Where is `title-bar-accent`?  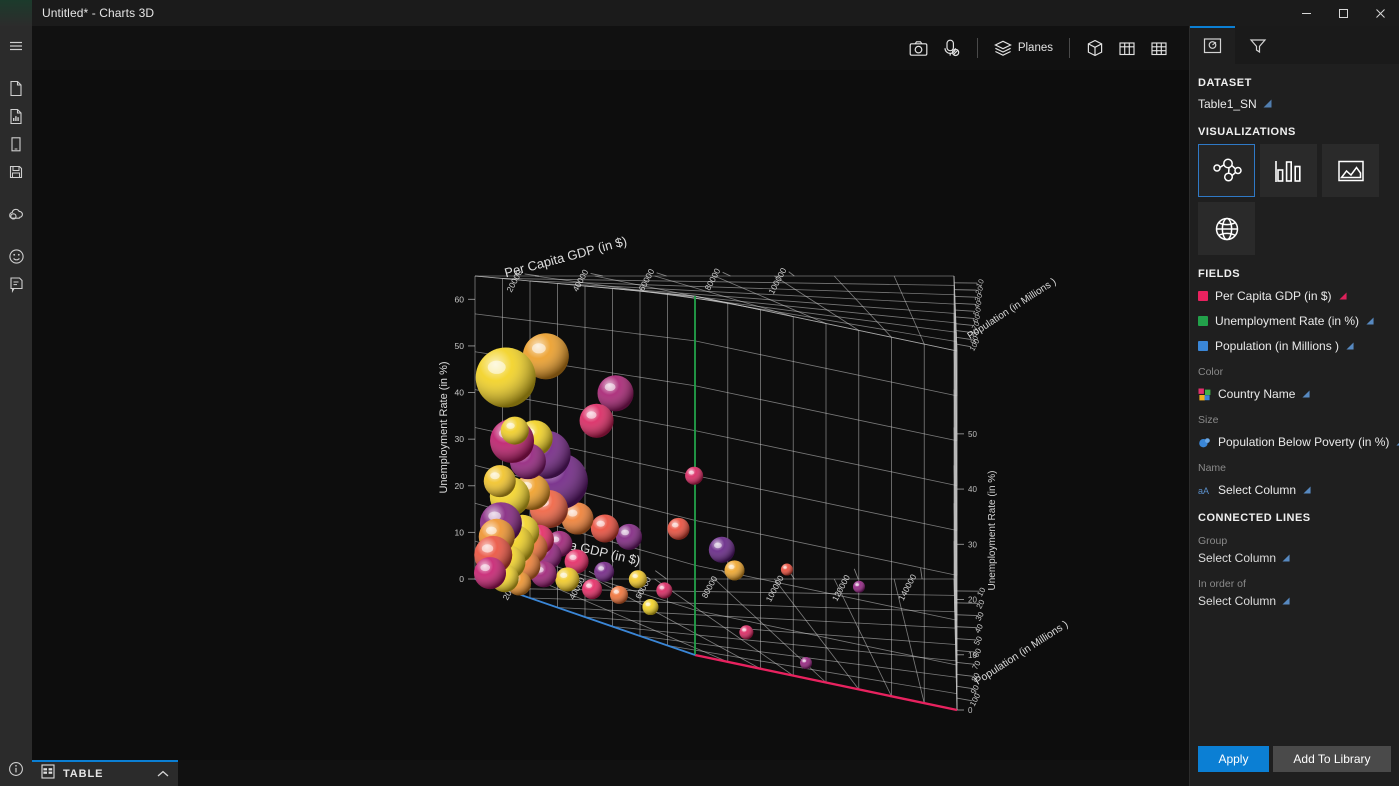
title-bar-accent is located at coordinates (16, 13).